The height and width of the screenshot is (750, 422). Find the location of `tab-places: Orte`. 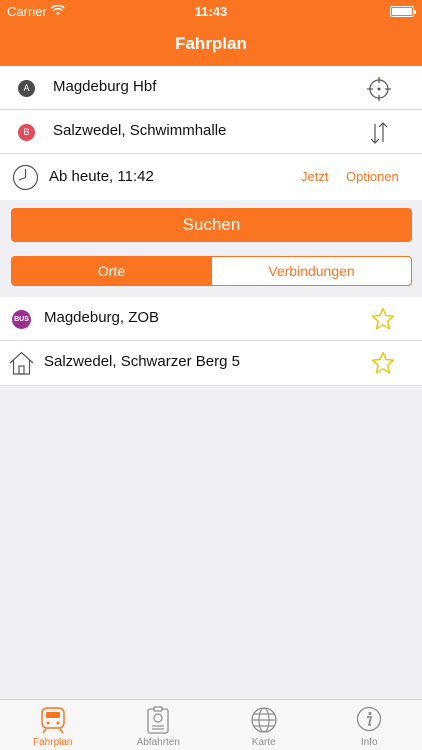

tab-places: Orte is located at coordinates (111, 271).